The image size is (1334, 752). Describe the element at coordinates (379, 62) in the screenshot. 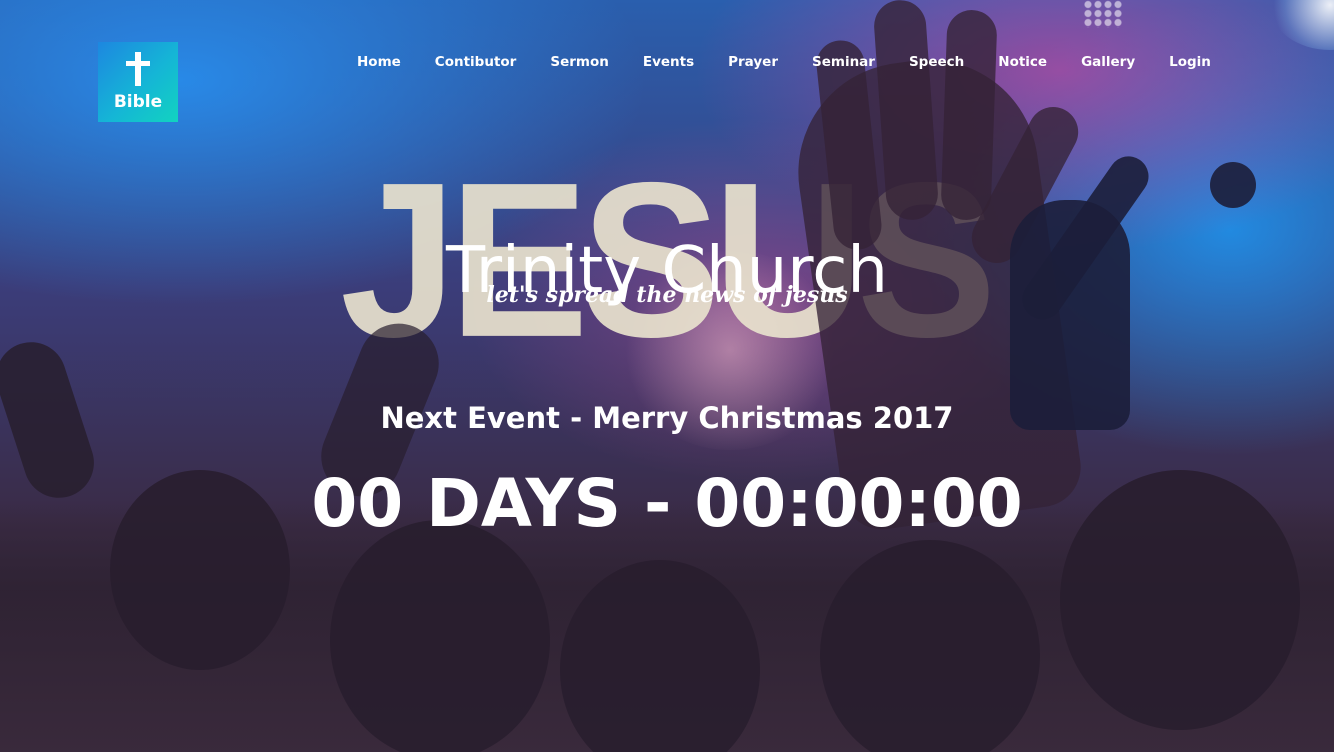

I see `nav-item-home: Home` at that location.